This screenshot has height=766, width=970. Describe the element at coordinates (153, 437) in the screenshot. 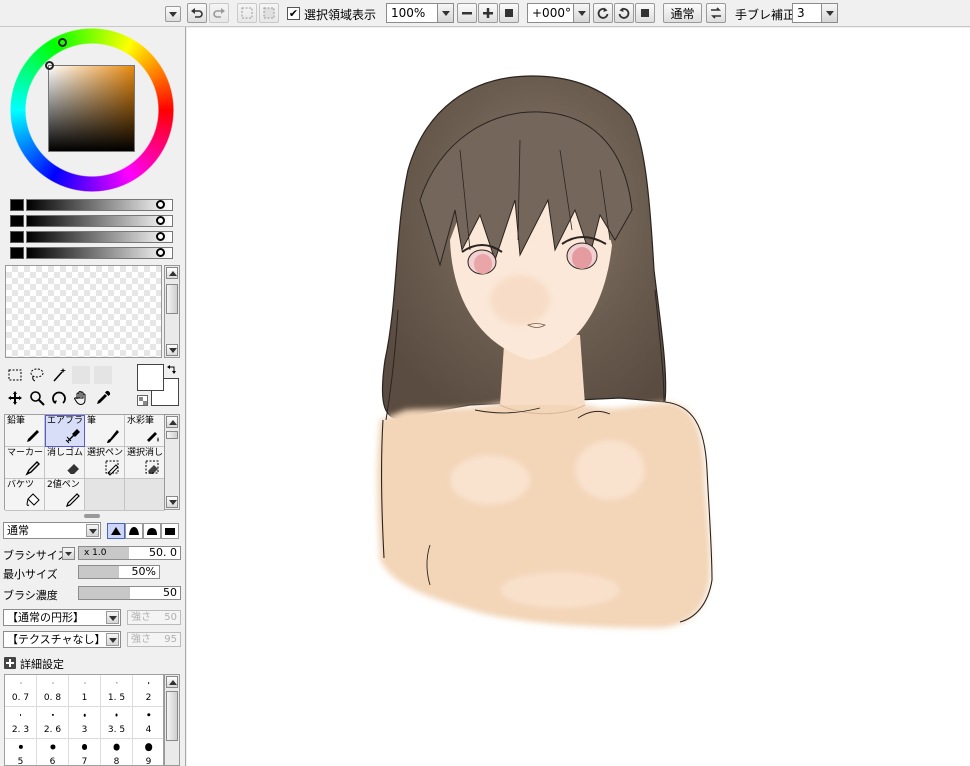

I see `watercolor-brush-icon` at that location.